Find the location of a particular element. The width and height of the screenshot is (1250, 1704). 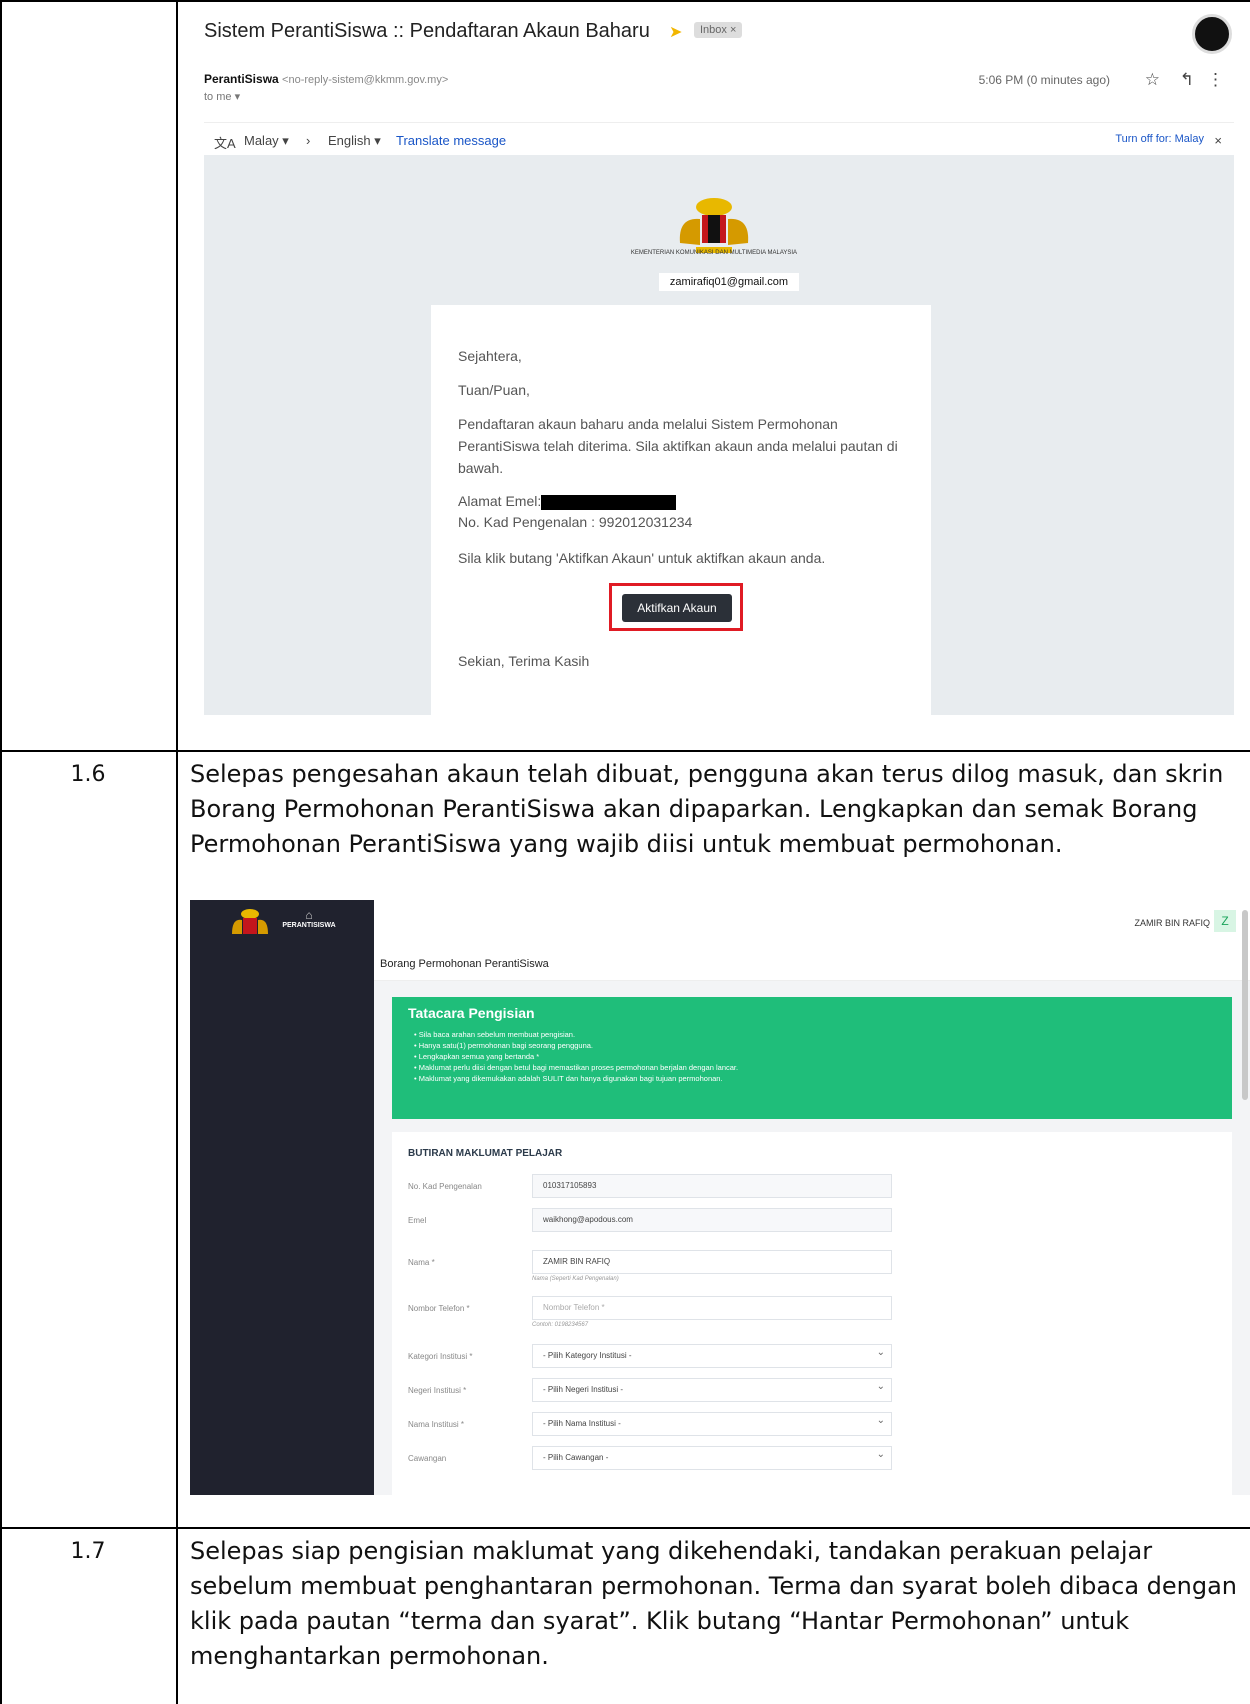

email-timestamp: 5:06 PM (0 minutes ago) is located at coordinates (1044, 80).